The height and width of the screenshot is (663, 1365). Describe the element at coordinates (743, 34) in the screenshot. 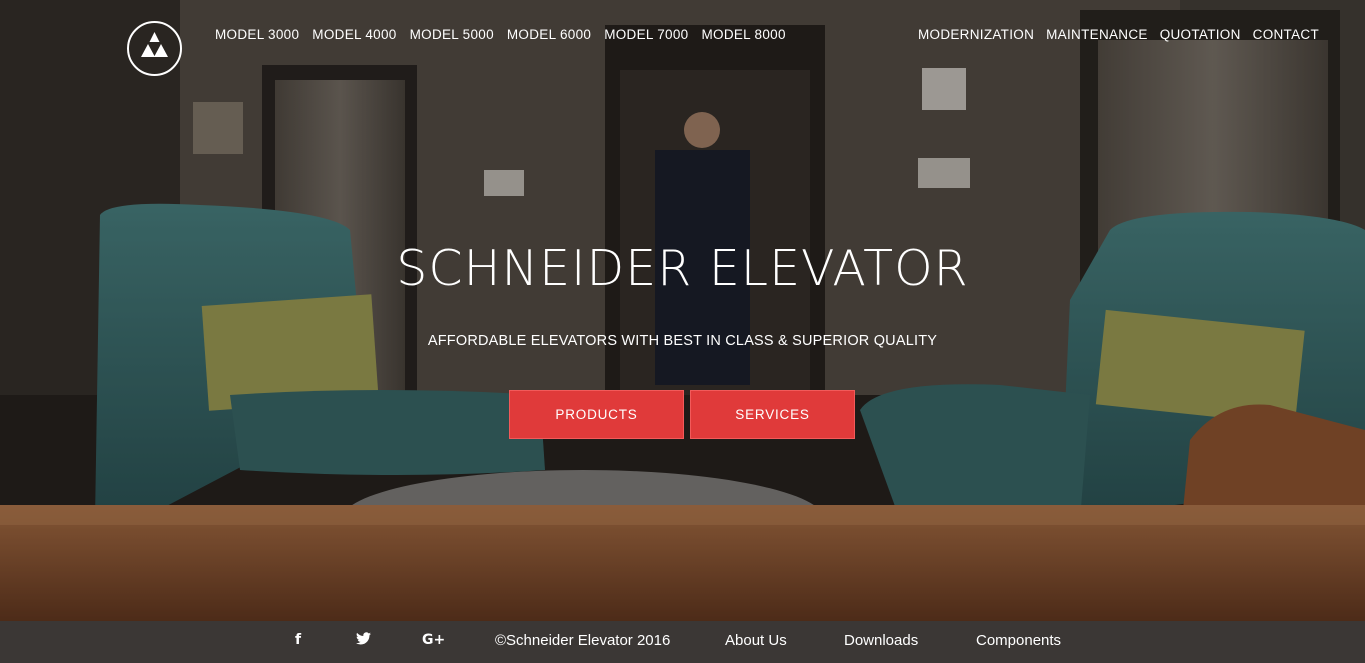

I see `nav-model-8000: MODEL 8000` at that location.